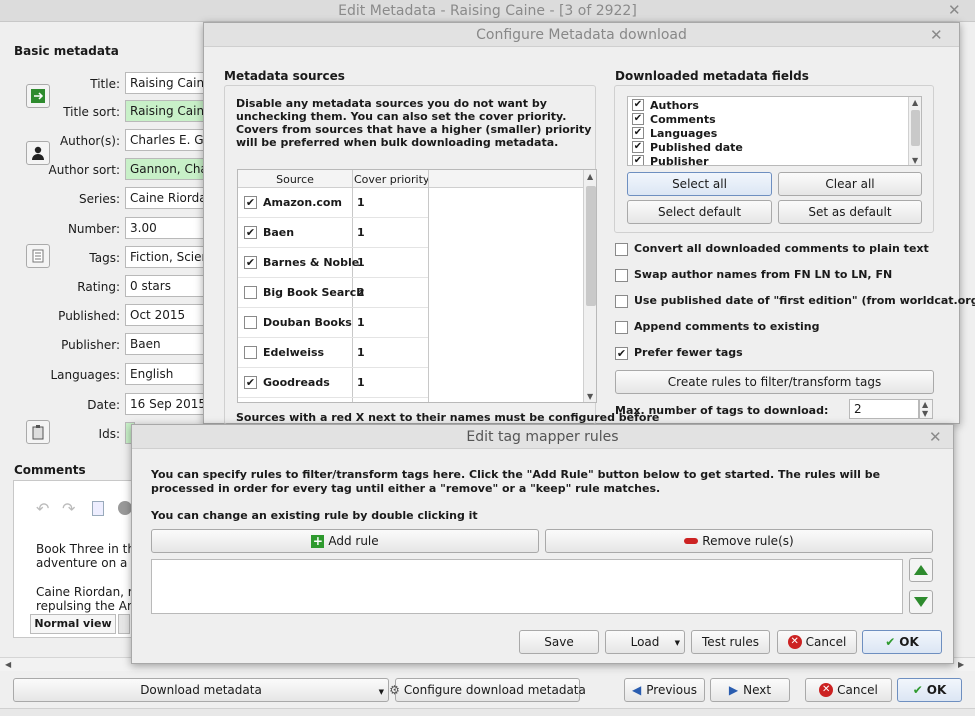 The width and height of the screenshot is (975, 716). I want to click on add-rule-button: + Add rule, so click(345, 541).